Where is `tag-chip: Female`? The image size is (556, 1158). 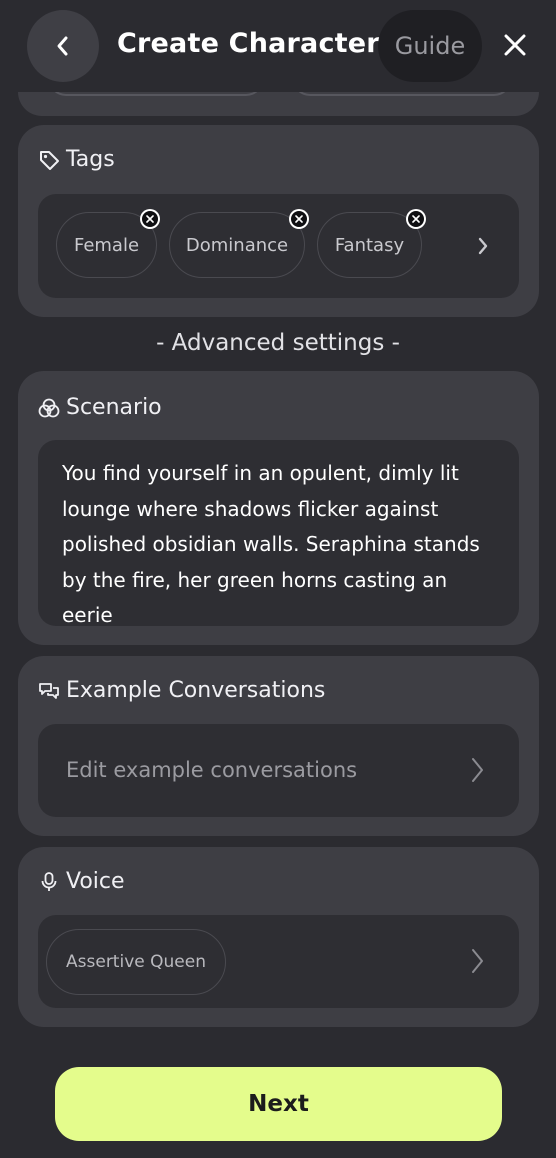
tag-chip: Female is located at coordinates (108, 243).